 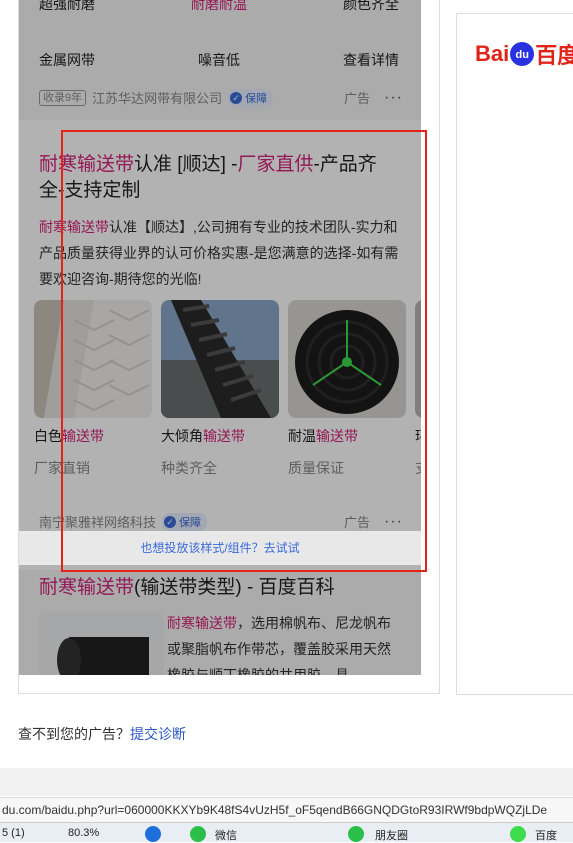 I want to click on ad1-meta: 收录9年 江苏华达网带有限公司 ✓ 保障 广告 ···, so click(x=221, y=97).